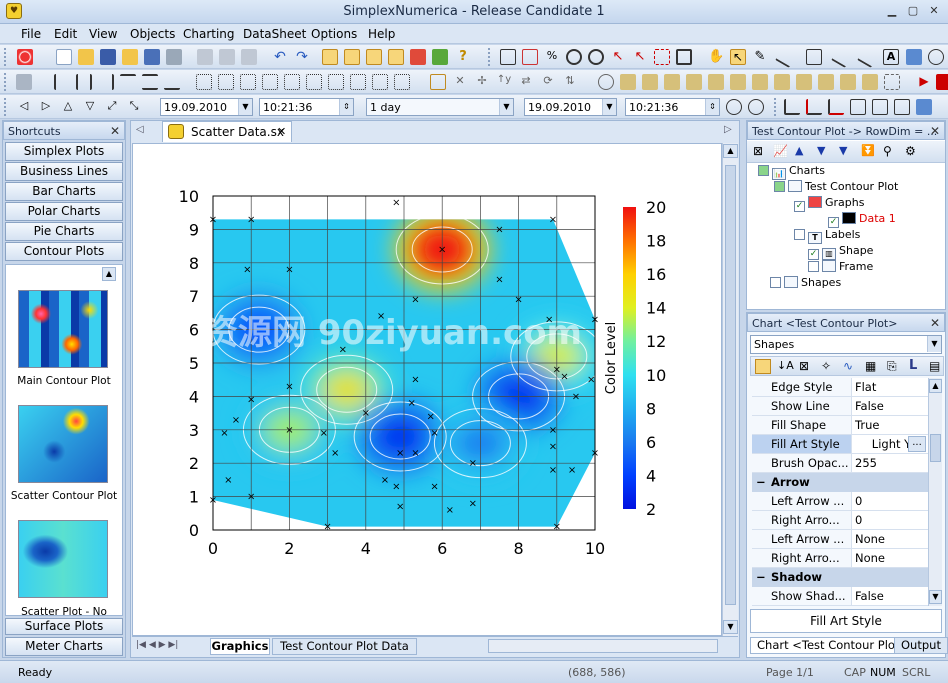 Image resolution: width=948 pixels, height=683 pixels. Describe the element at coordinates (346, 107) in the screenshot. I see `spinner-icon: ⇕` at that location.